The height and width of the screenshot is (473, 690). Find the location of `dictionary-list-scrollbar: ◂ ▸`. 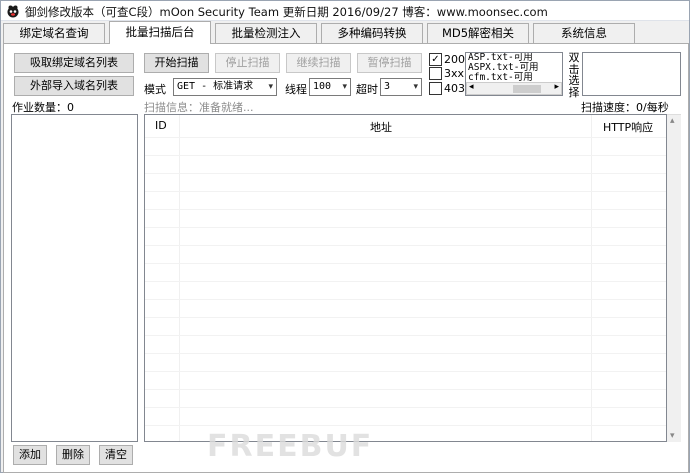

dictionary-list-scrollbar: ◂ ▸ is located at coordinates (514, 88).